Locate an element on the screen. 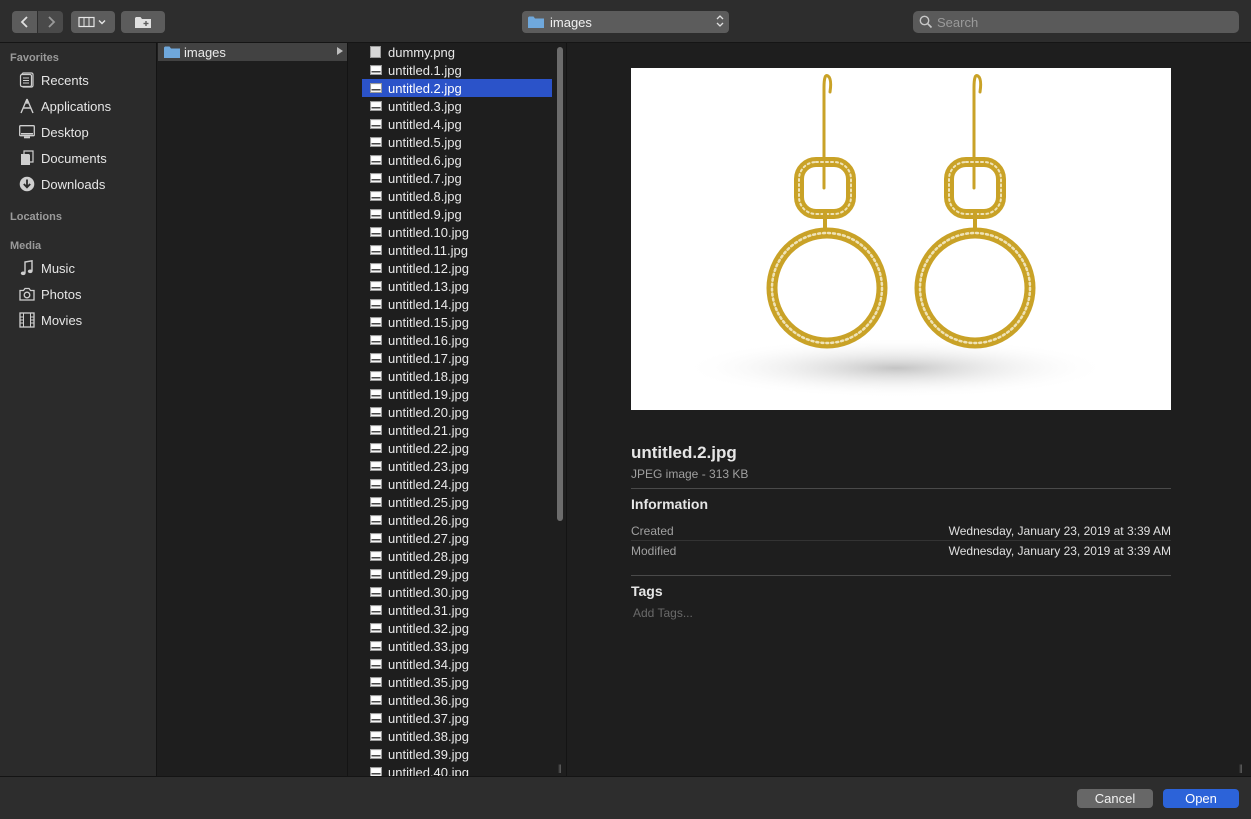 This screenshot has width=1251, height=819. file-name: untitled.28.jpg is located at coordinates (428, 556).